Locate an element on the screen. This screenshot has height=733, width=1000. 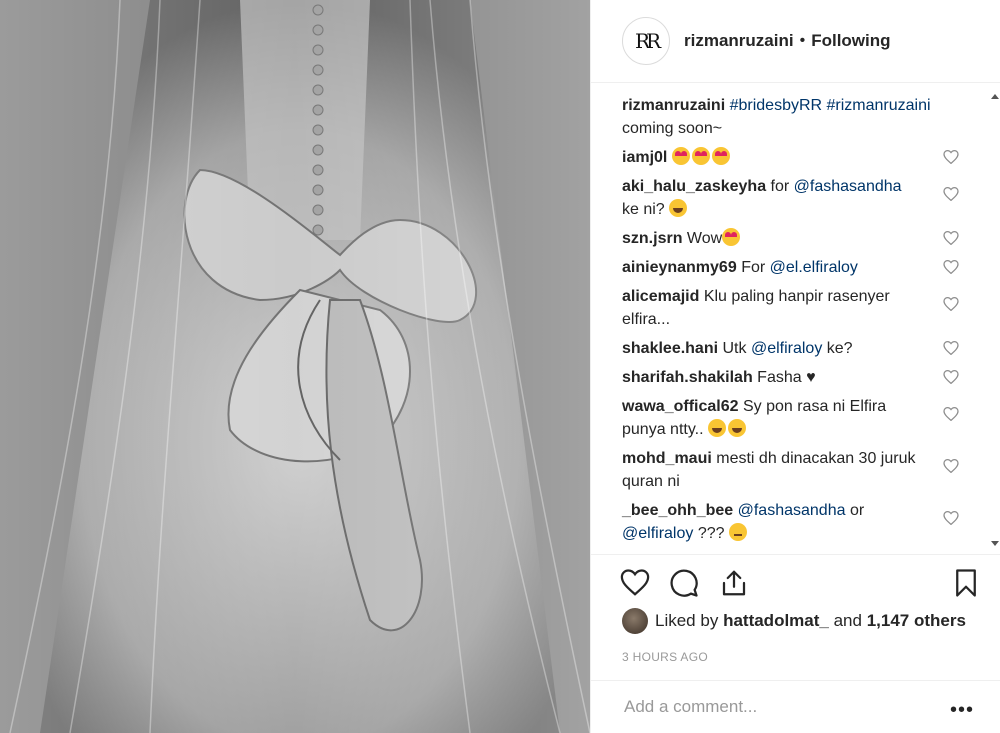
likes-prefix: Liked by is located at coordinates (687, 620).